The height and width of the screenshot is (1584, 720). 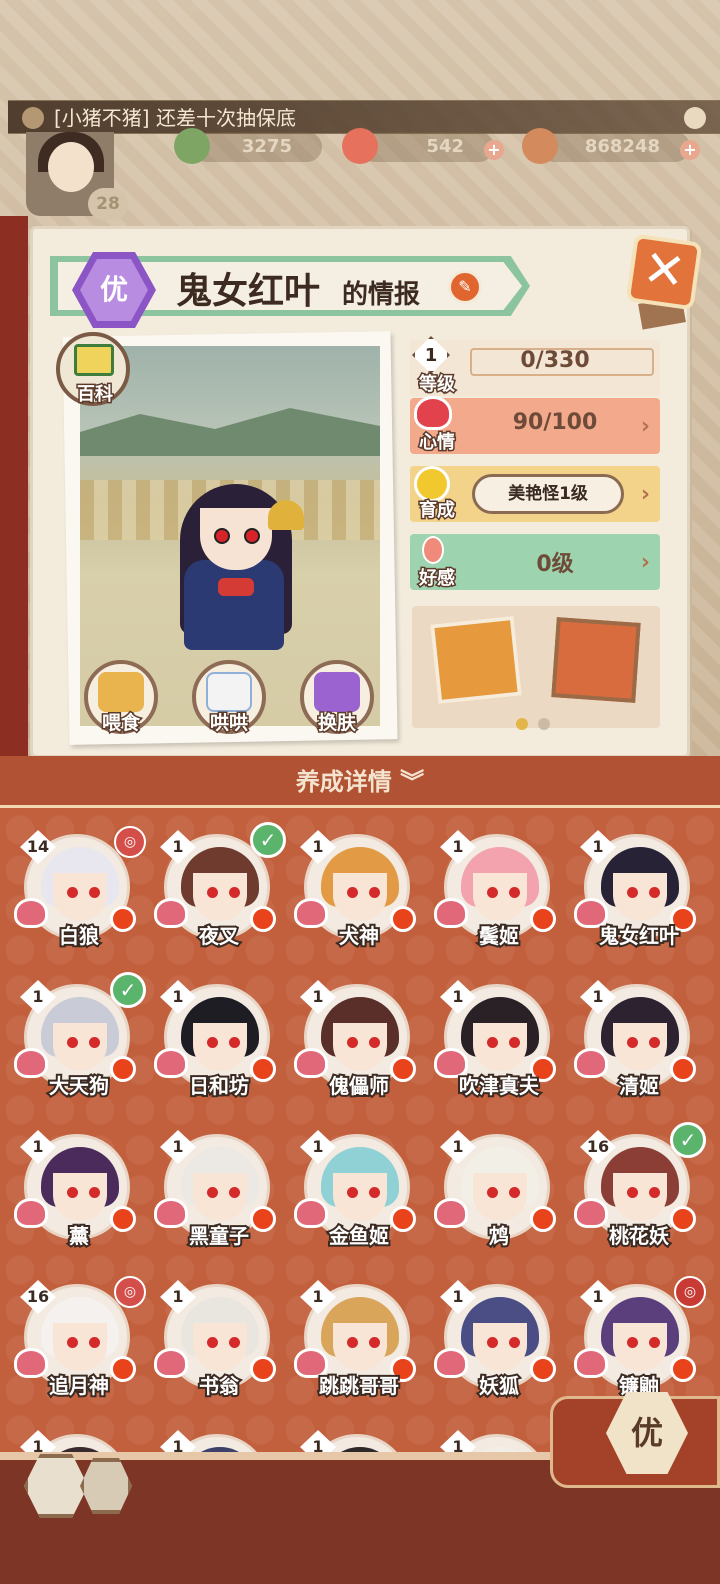 What do you see at coordinates (445, 146) in the screenshot?
I see `resource-stamina-value: 542` at bounding box center [445, 146].